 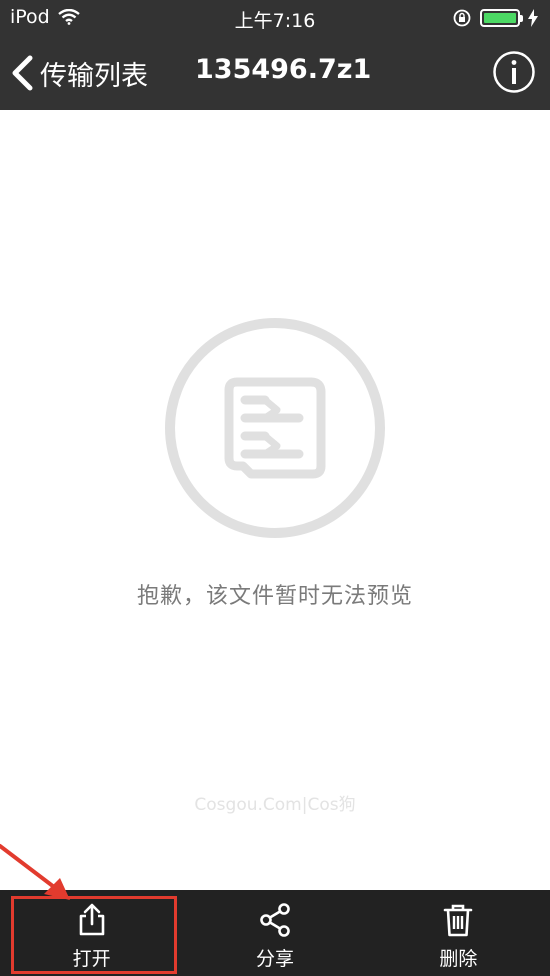 What do you see at coordinates (275, 428) in the screenshot?
I see `document-icon` at bounding box center [275, 428].